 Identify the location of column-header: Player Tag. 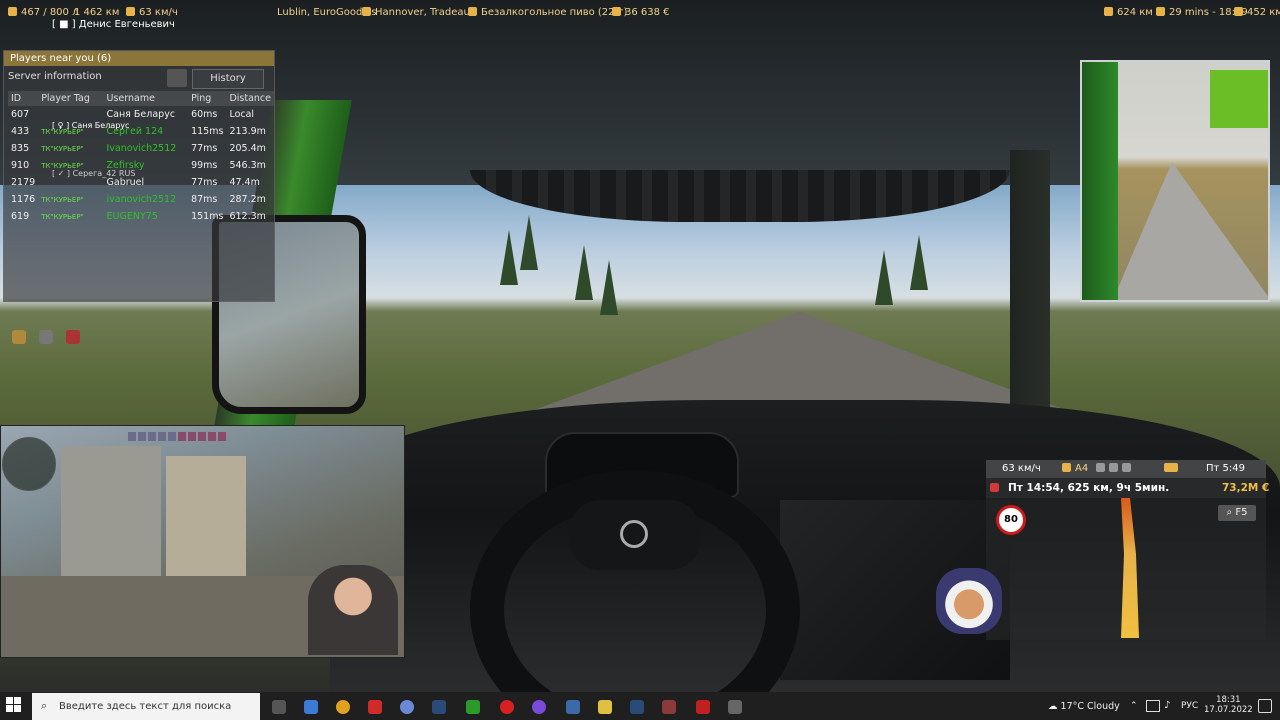
(71, 98).